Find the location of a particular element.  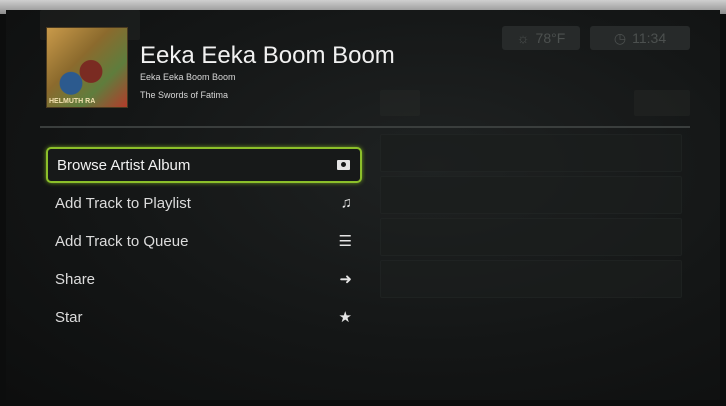

album-cover: HELMUTH RA is located at coordinates (87, 67).